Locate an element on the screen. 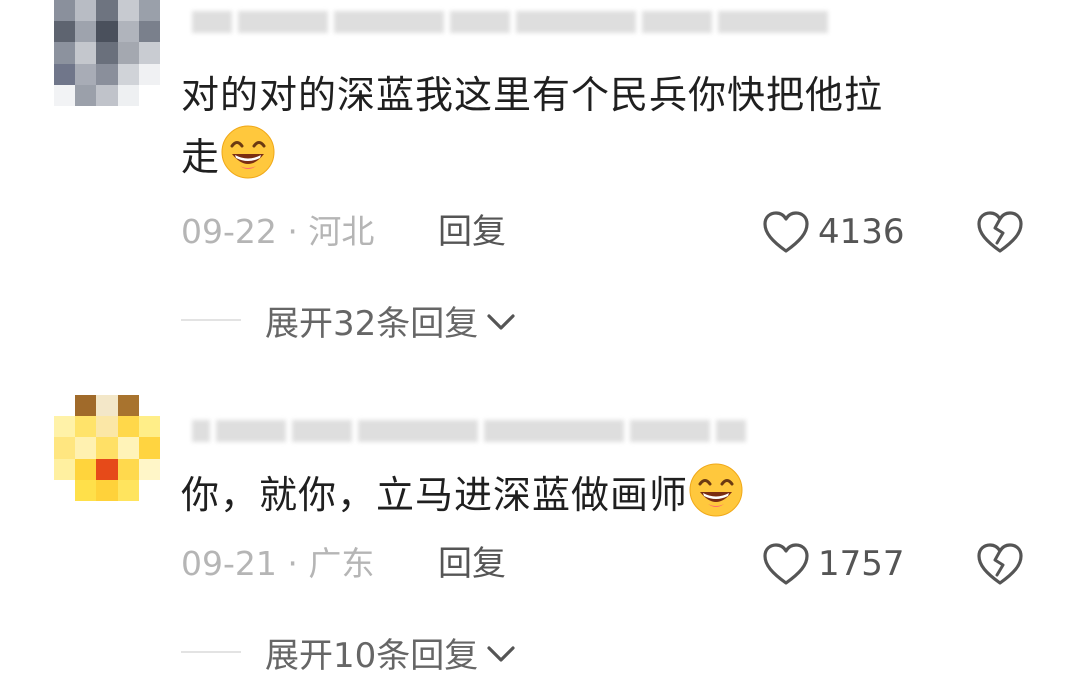  expand-replies-label: 展开32条回复 is located at coordinates (372, 323).